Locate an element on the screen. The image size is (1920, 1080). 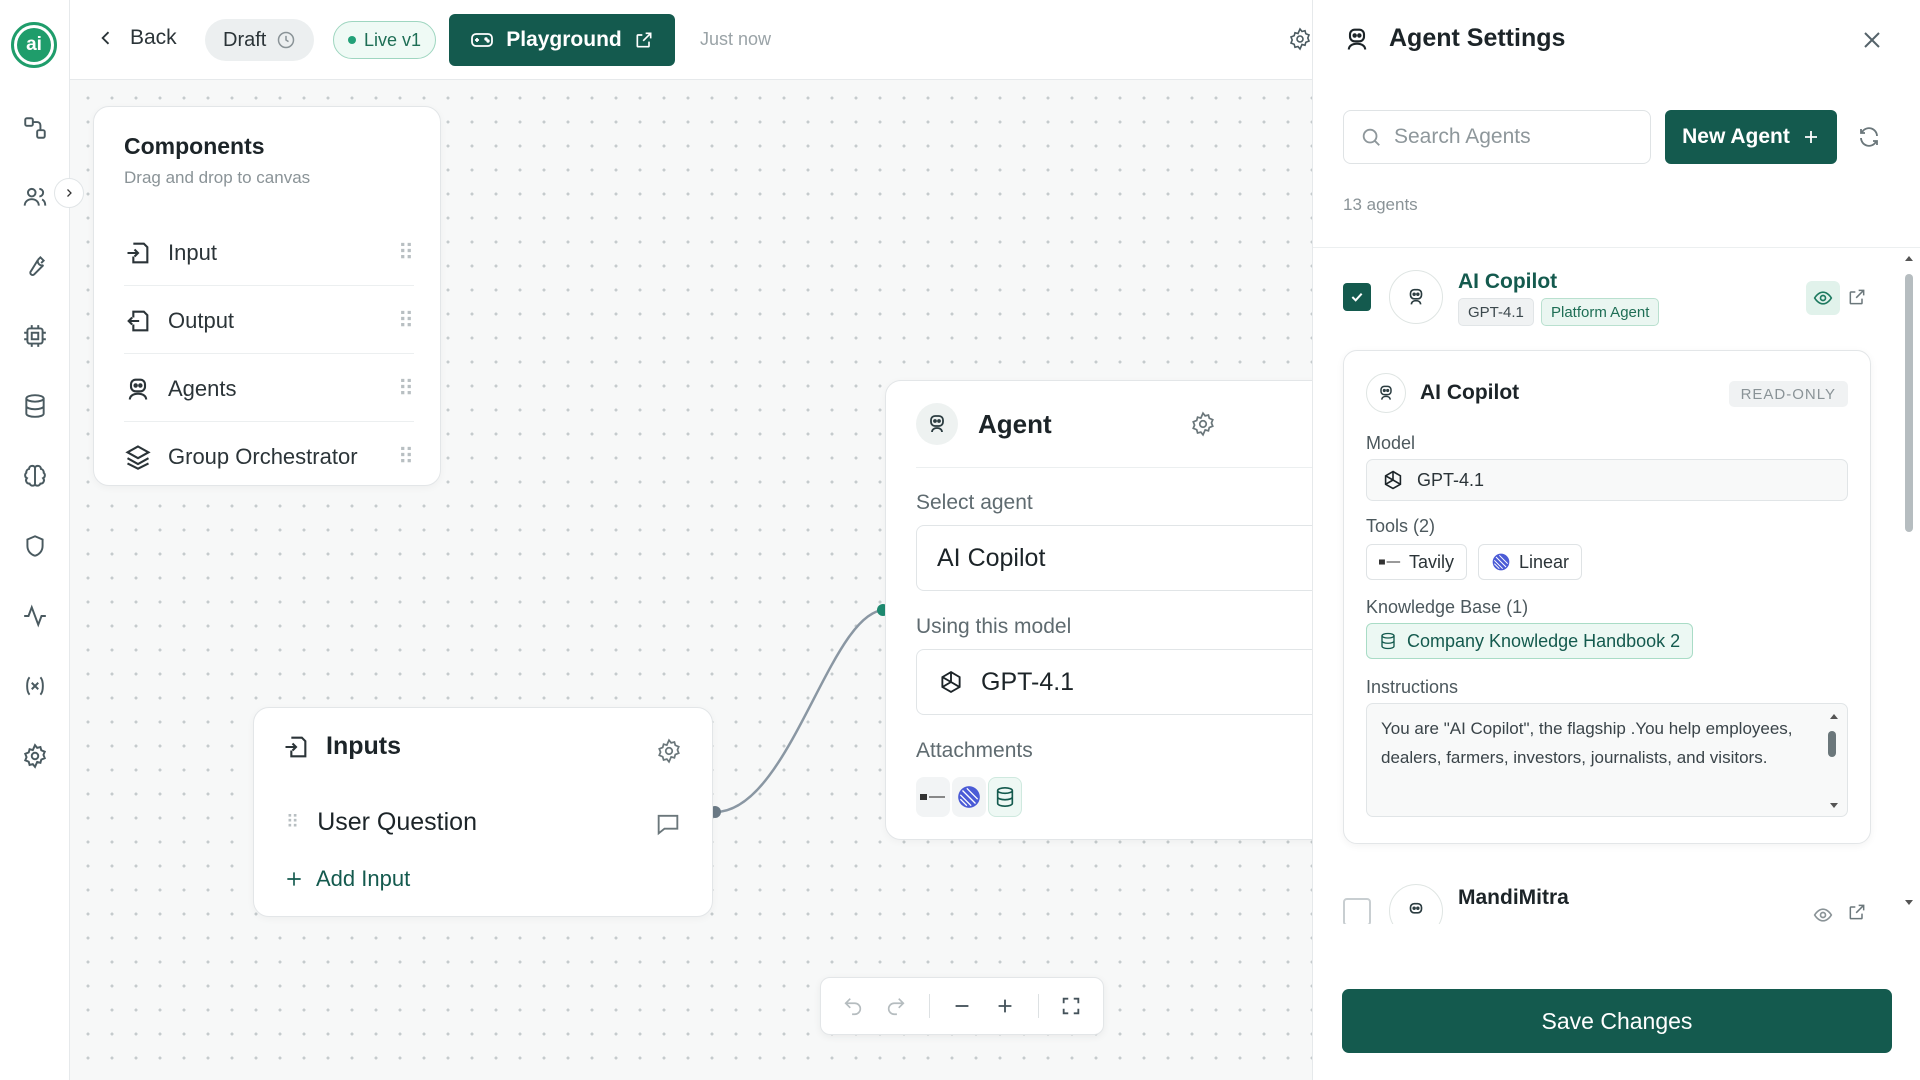
component-label: Input is located at coordinates (192, 252).